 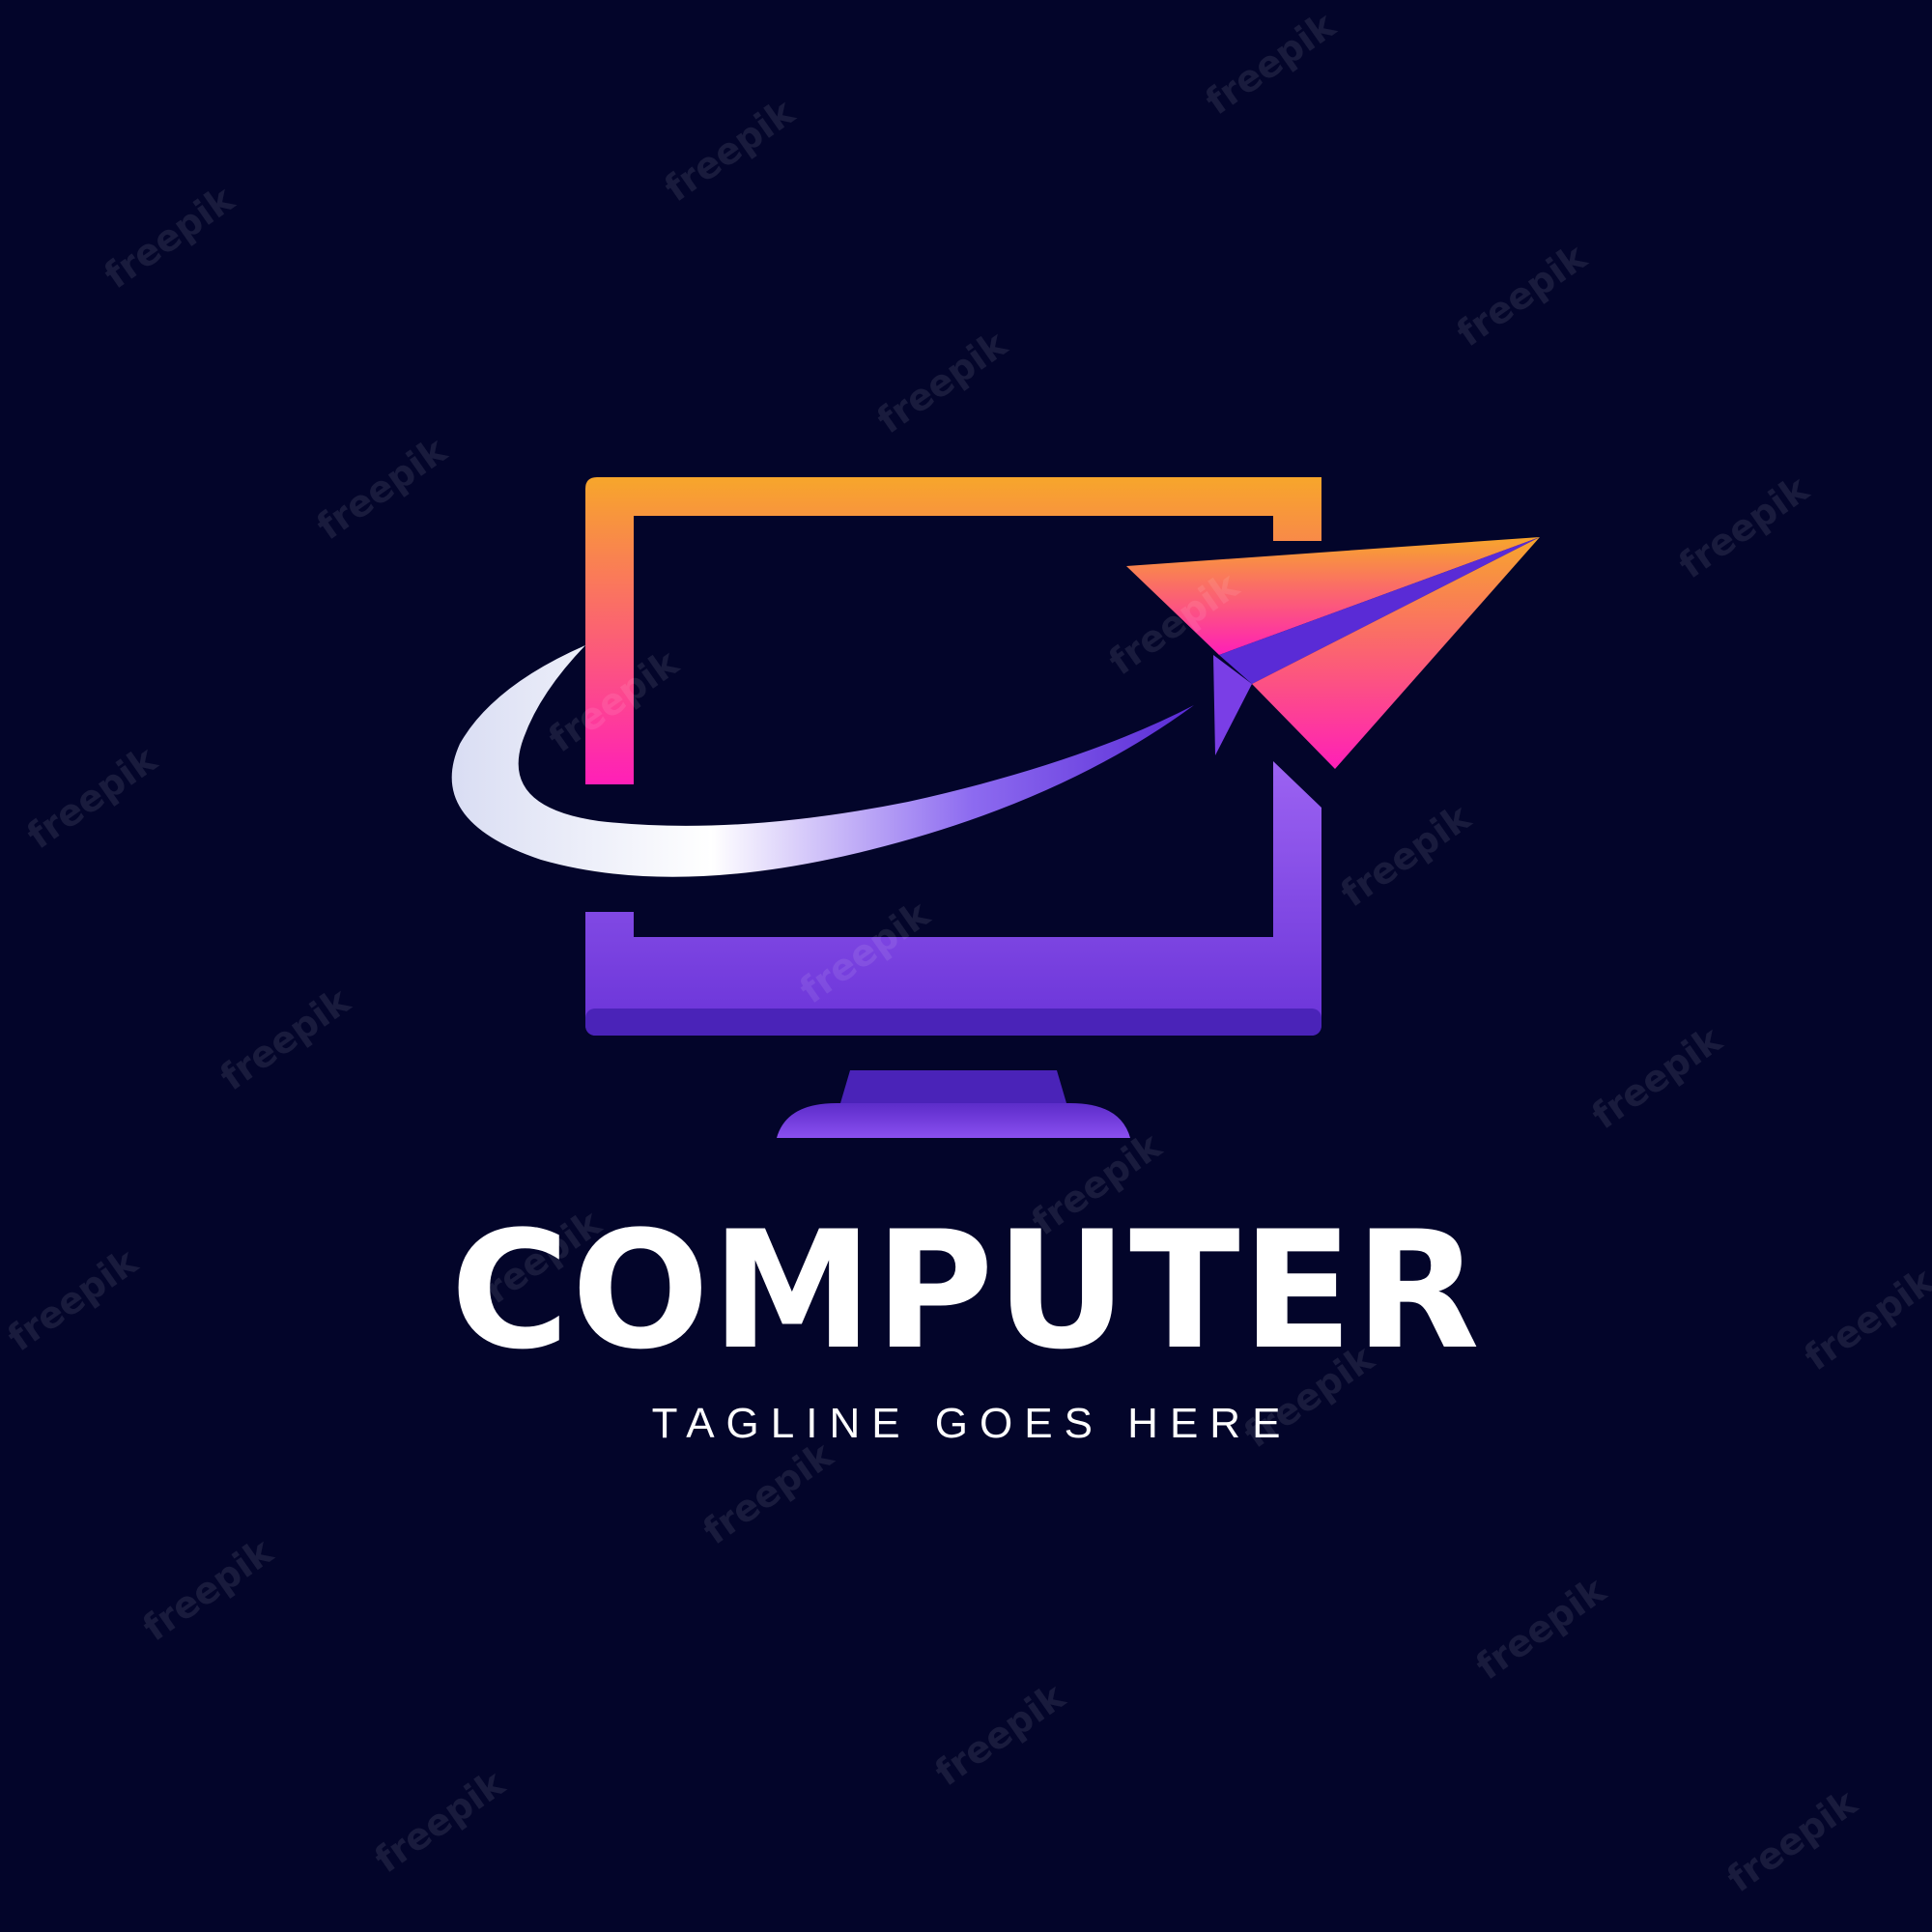 What do you see at coordinates (972, 1423) in the screenshot?
I see `tagline: TAGLINE GOES HERE` at bounding box center [972, 1423].